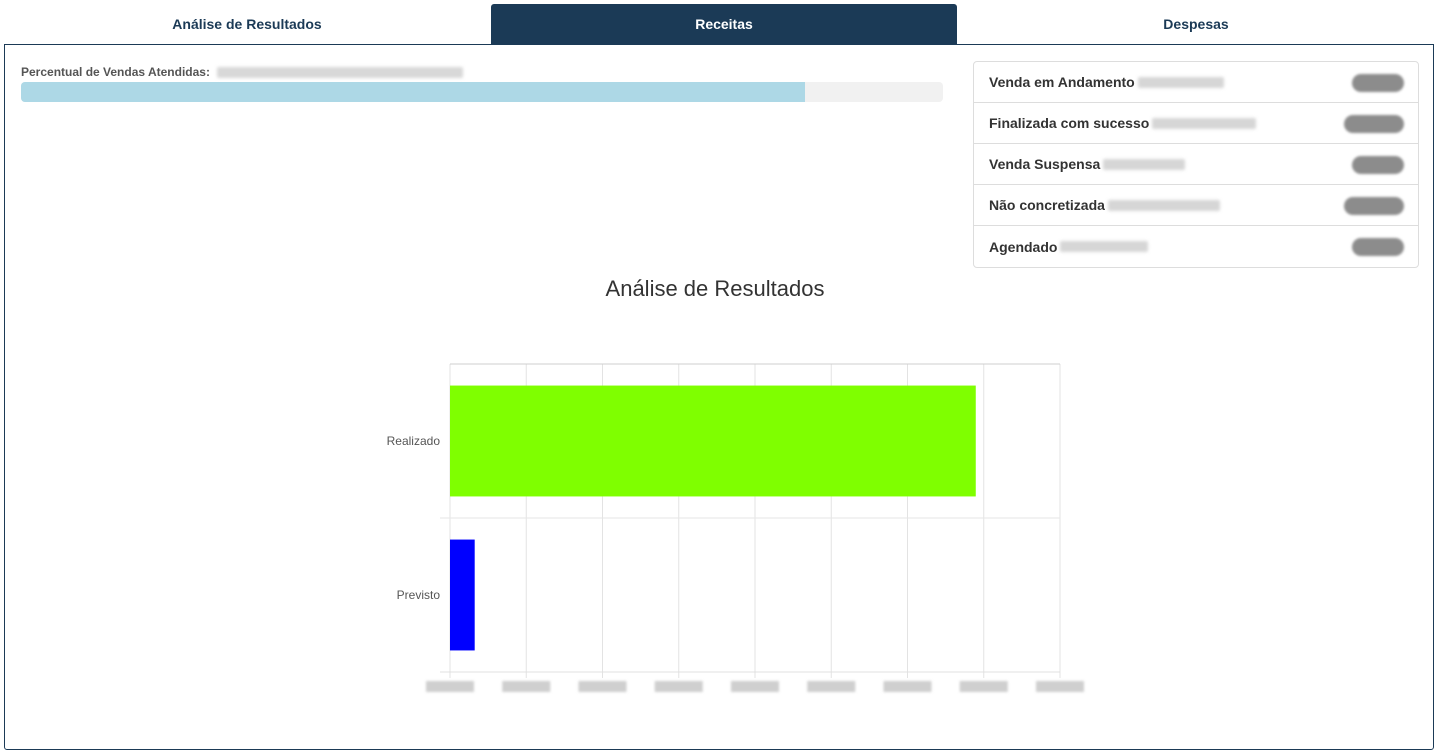 This screenshot has height=756, width=1440. Describe the element at coordinates (462, 595) in the screenshot. I see `bar-previsto` at that location.